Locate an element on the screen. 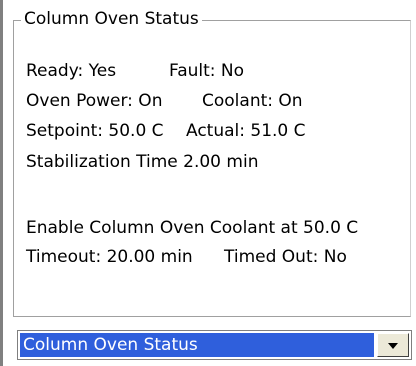  setpoint-value: Setpoint: 50.0 C is located at coordinates (95, 131).